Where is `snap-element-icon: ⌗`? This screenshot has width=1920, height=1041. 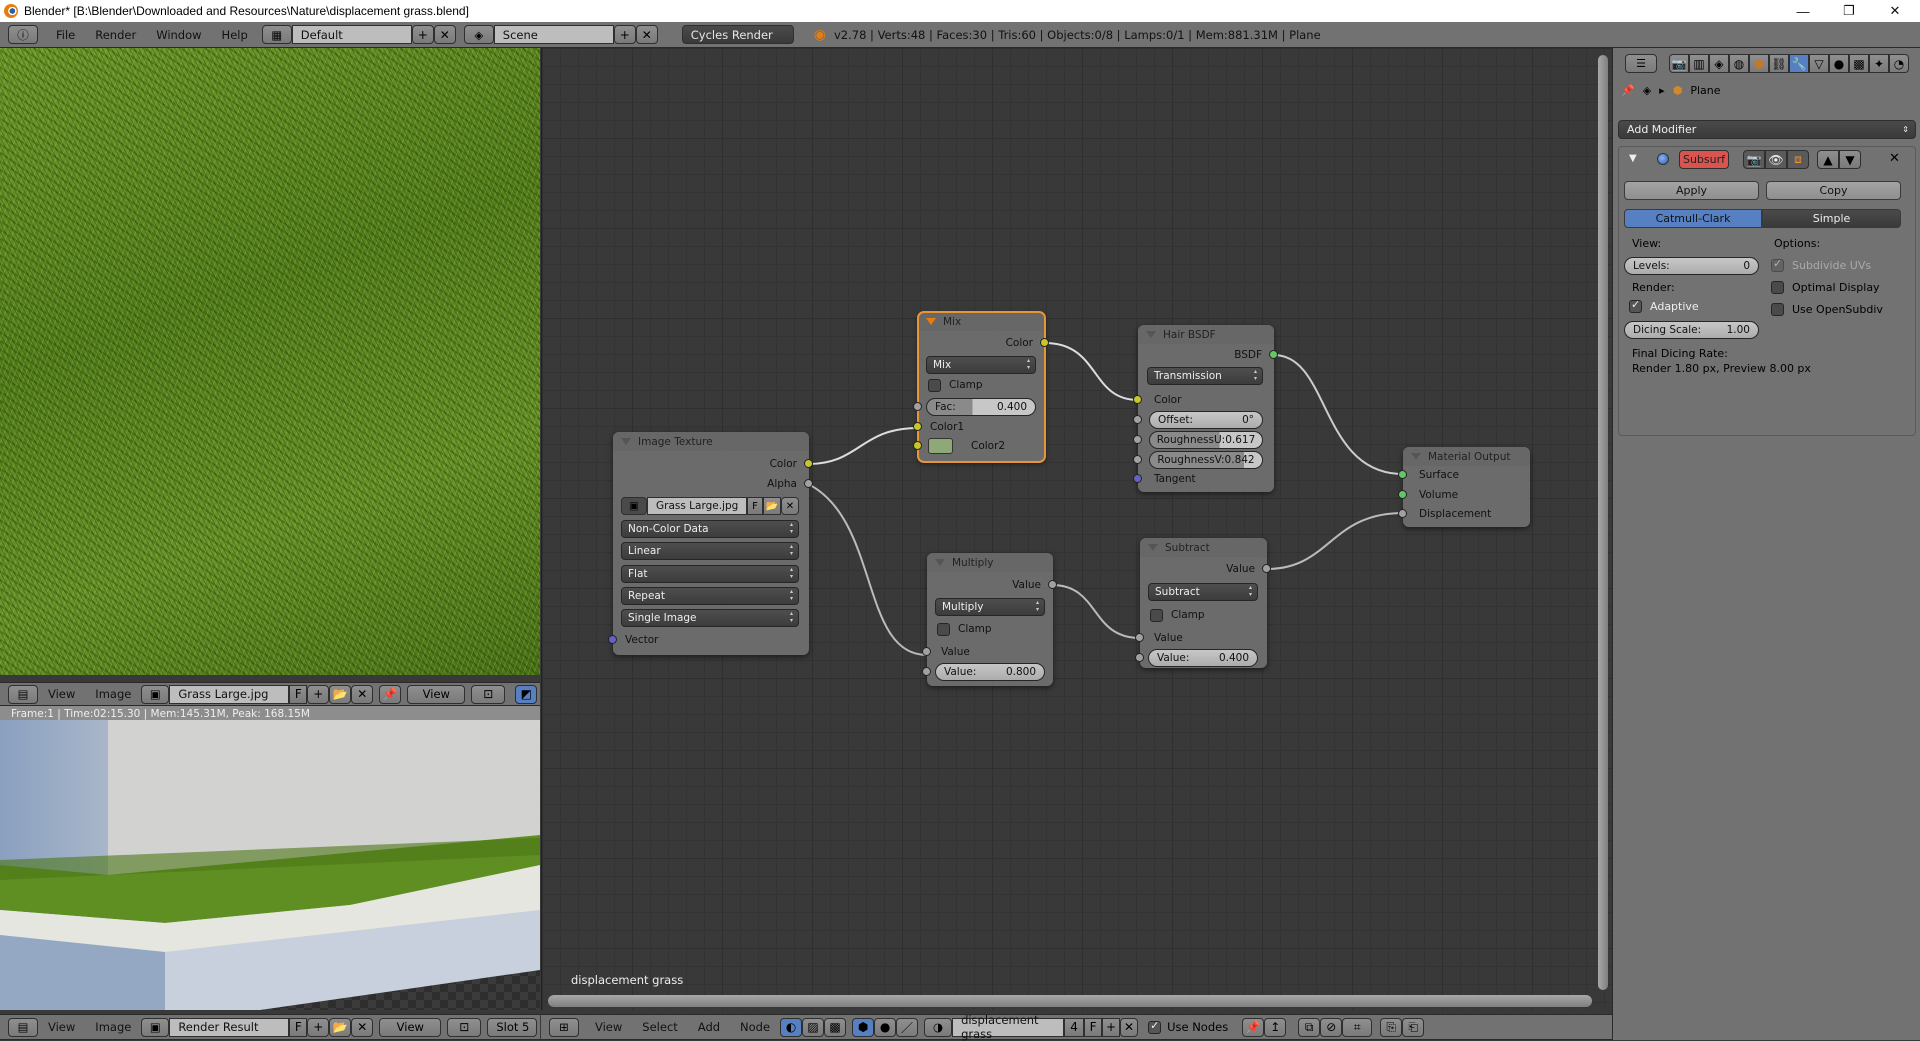
snap-element-icon: ⌗ is located at coordinates (1357, 1027).